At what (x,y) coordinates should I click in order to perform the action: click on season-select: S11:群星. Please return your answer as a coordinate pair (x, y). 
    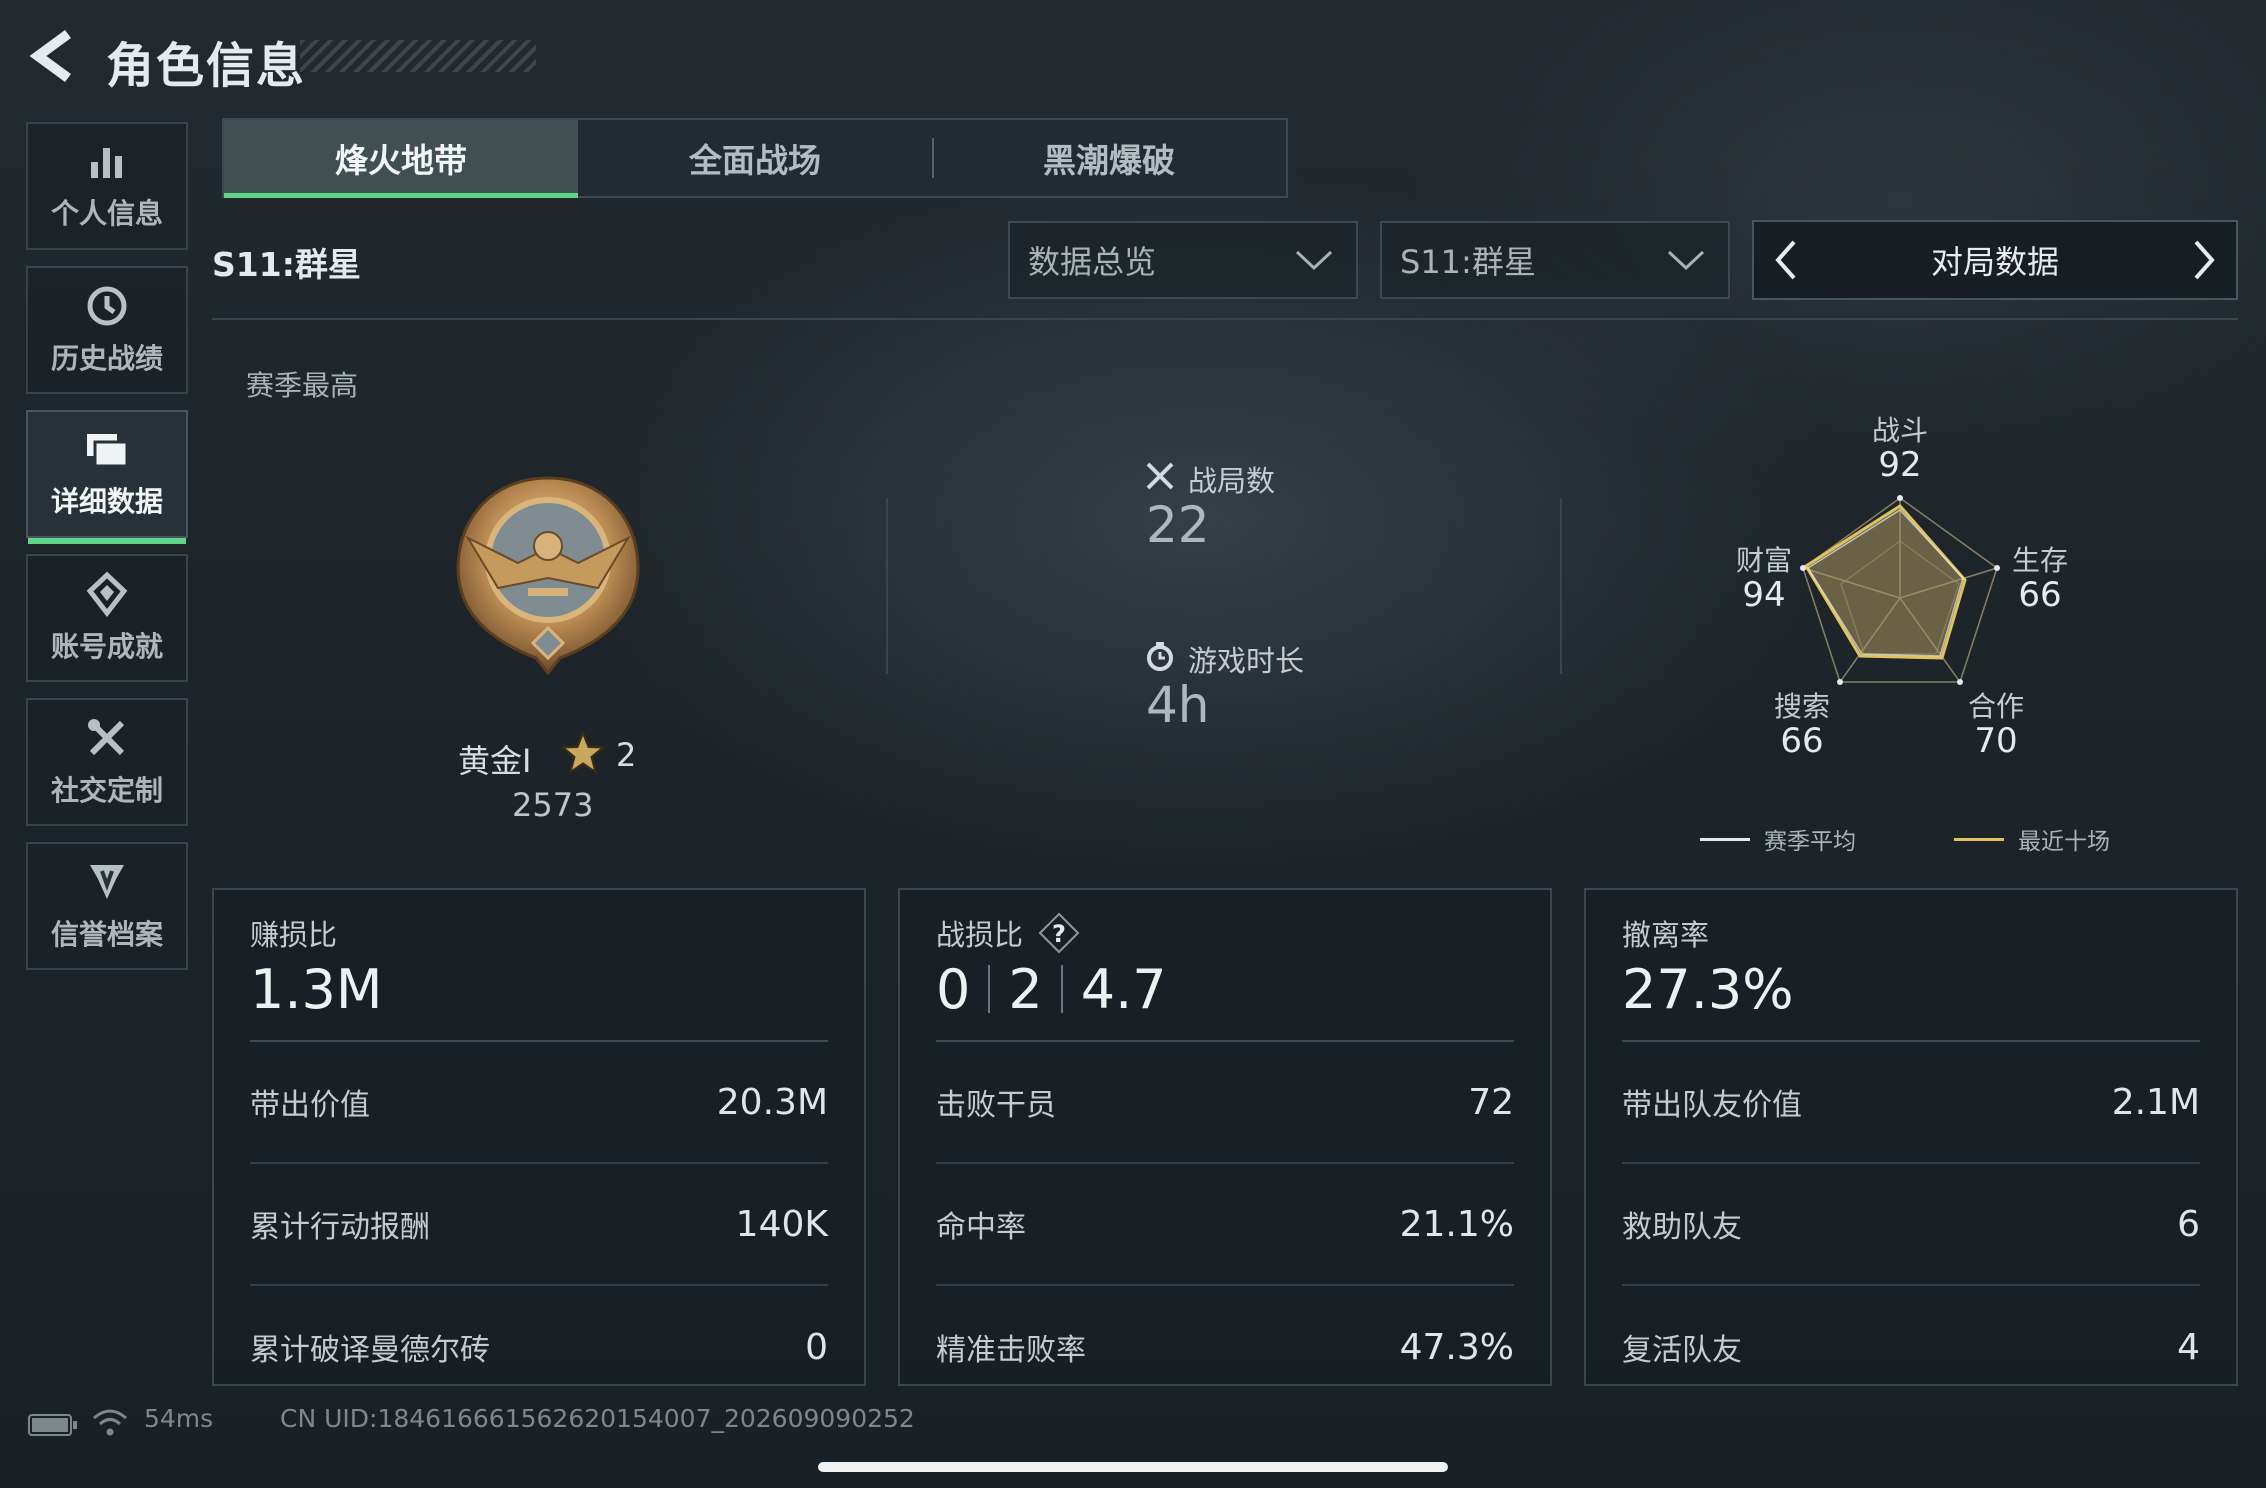
    Looking at the image, I should click on (1555, 260).